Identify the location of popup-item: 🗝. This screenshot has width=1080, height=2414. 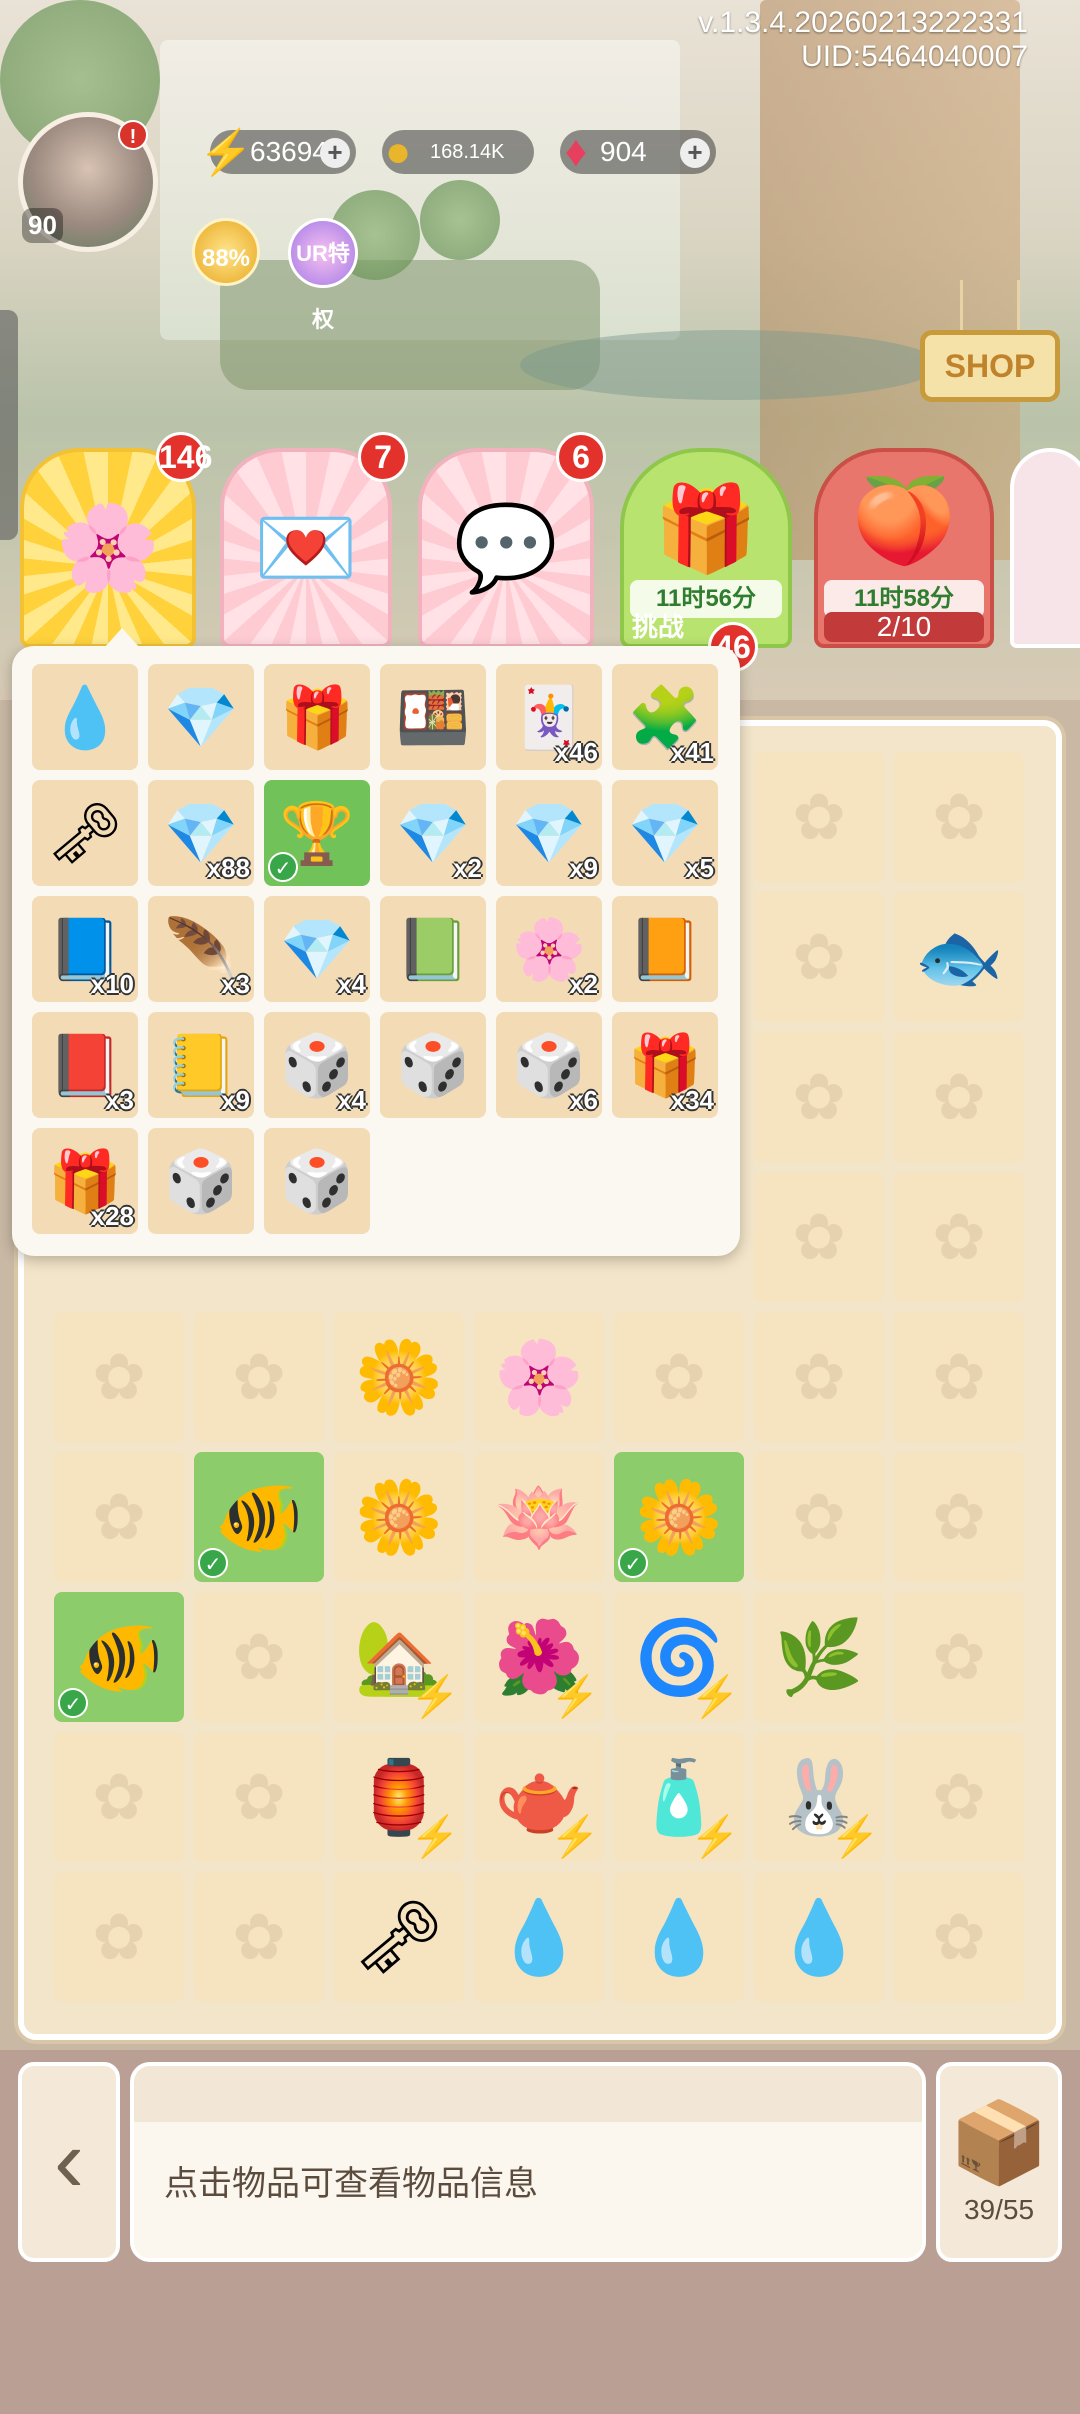
(85, 833).